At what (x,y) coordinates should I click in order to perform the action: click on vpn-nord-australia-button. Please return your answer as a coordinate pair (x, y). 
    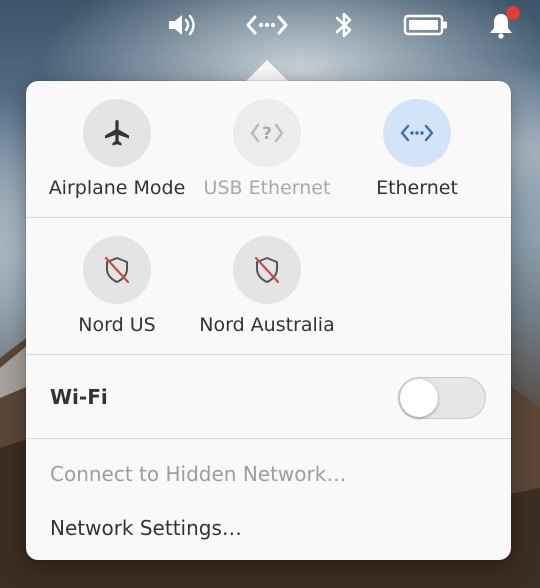
    Looking at the image, I should click on (267, 270).